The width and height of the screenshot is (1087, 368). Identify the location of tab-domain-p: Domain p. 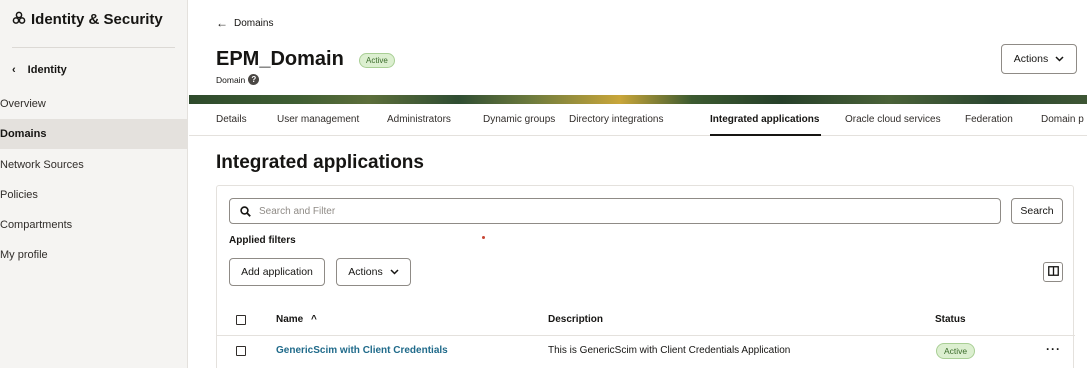
(1062, 119).